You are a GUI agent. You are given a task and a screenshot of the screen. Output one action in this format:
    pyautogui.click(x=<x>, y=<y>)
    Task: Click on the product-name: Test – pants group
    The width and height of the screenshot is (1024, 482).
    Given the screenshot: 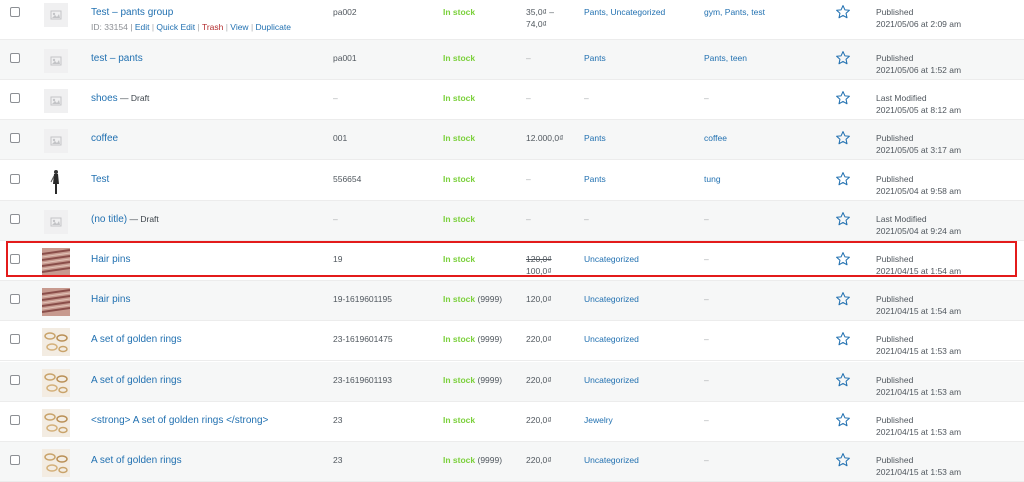 What is the action you would take?
    pyautogui.click(x=132, y=12)
    